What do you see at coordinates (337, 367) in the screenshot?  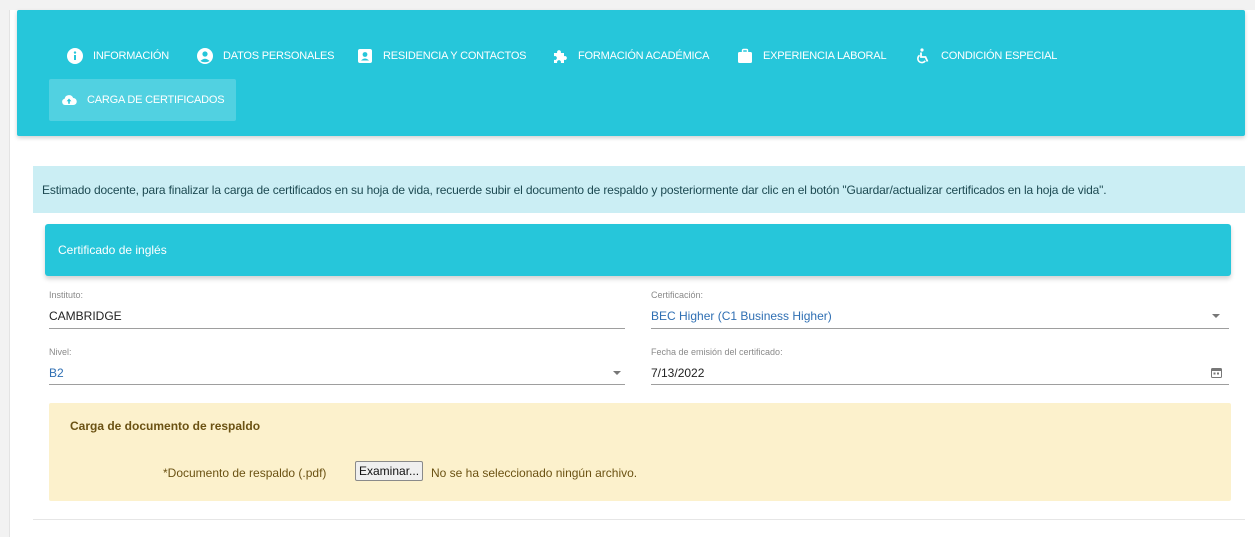 I see `nivel-select: Nivel: B2` at bounding box center [337, 367].